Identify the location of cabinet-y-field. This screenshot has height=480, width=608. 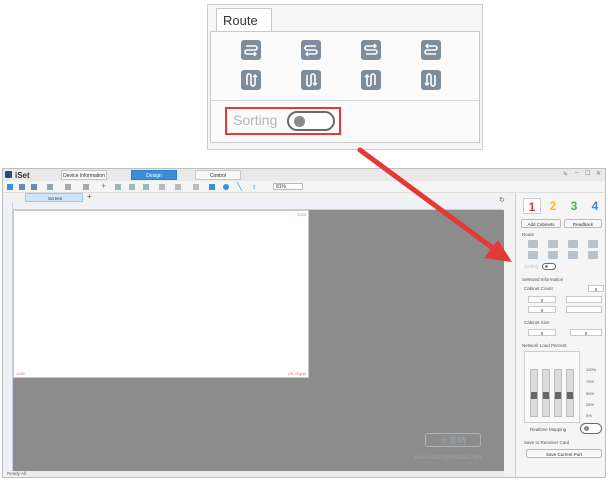
(584, 309).